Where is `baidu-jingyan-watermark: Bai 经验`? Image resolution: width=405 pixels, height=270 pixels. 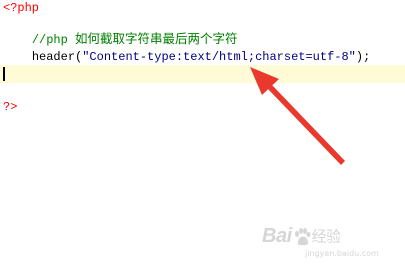
baidu-jingyan-watermark: Bai 经验 is located at coordinates (301, 236).